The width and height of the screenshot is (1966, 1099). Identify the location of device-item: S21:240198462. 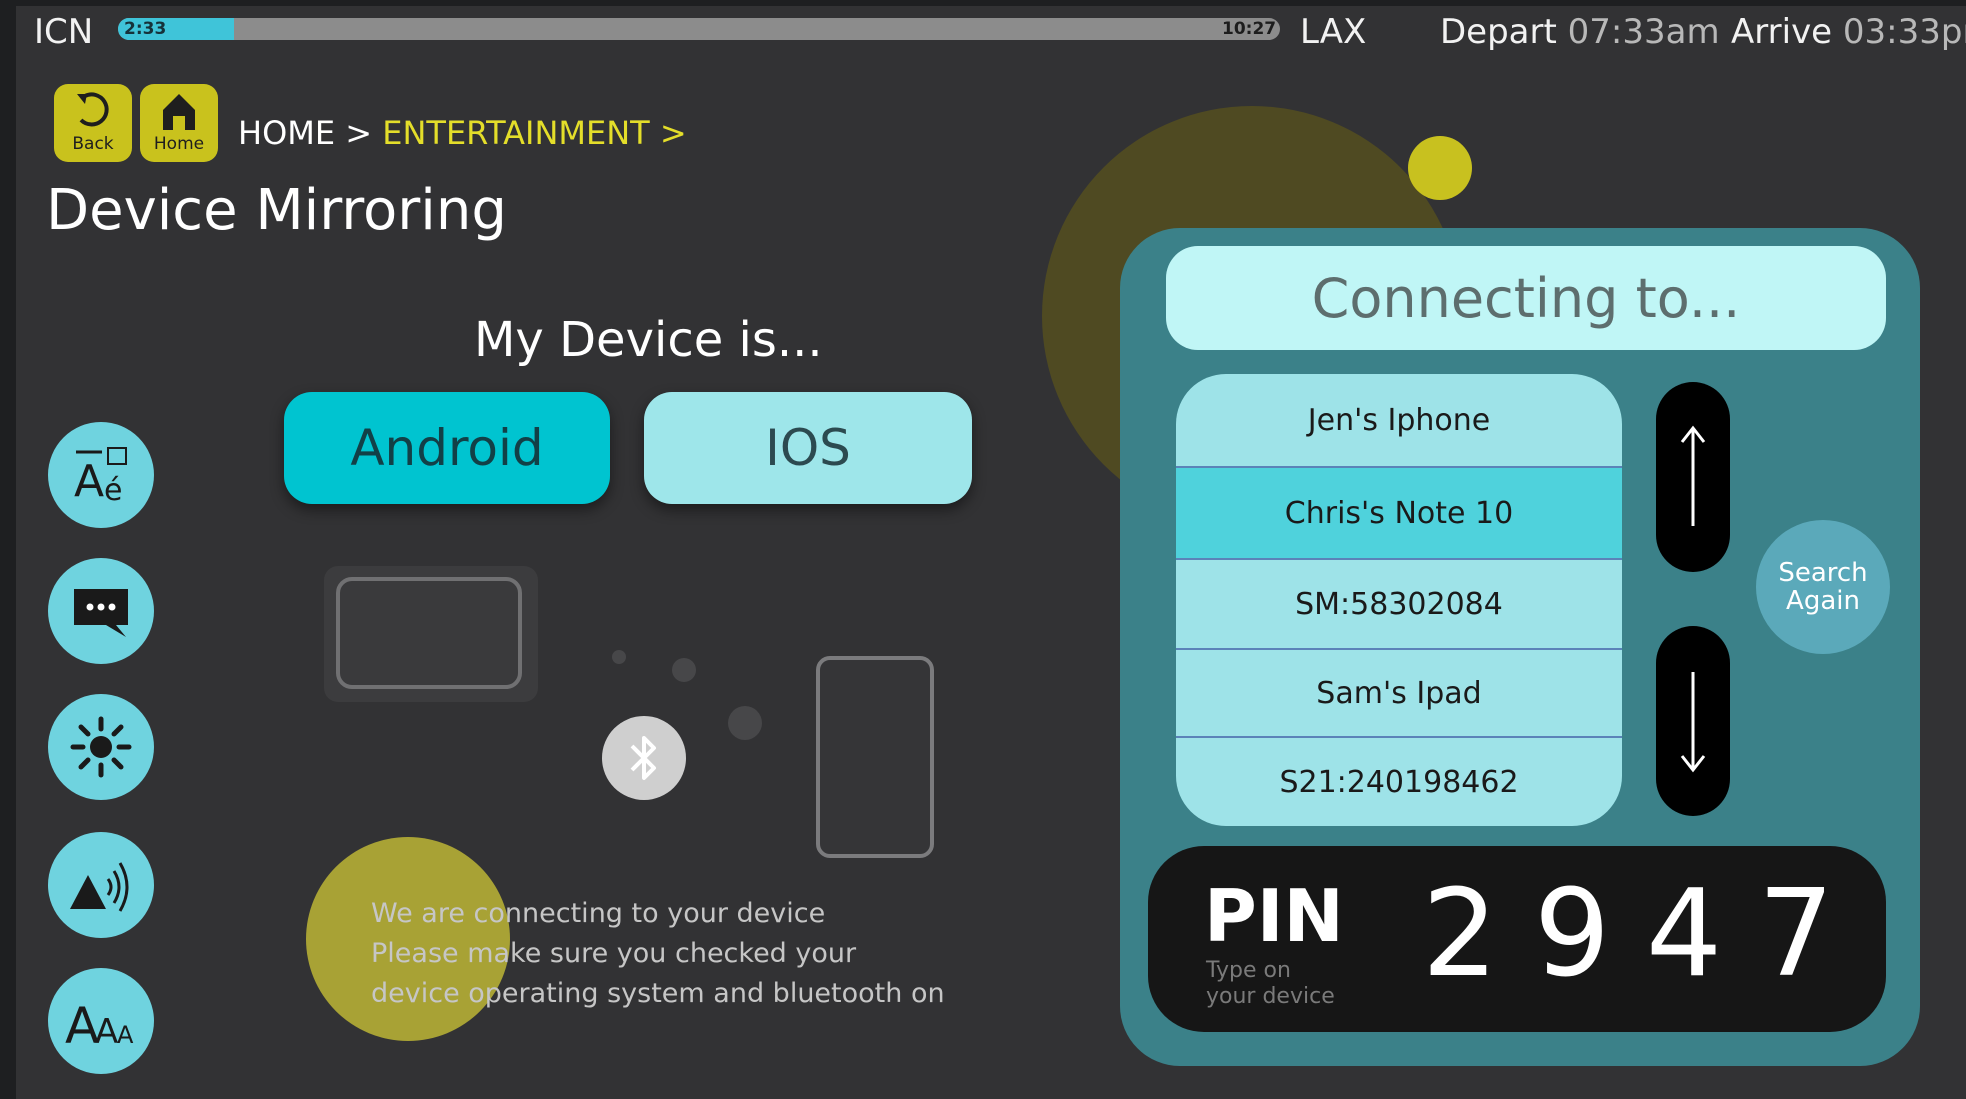
(1399, 781).